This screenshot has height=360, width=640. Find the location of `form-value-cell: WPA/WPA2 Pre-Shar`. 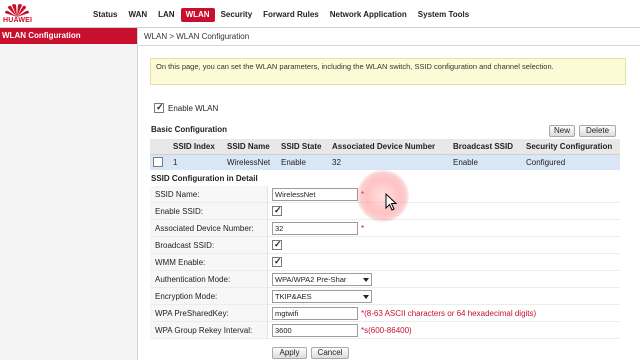

form-value-cell: WPA/WPA2 Pre-Shar is located at coordinates (443, 279).